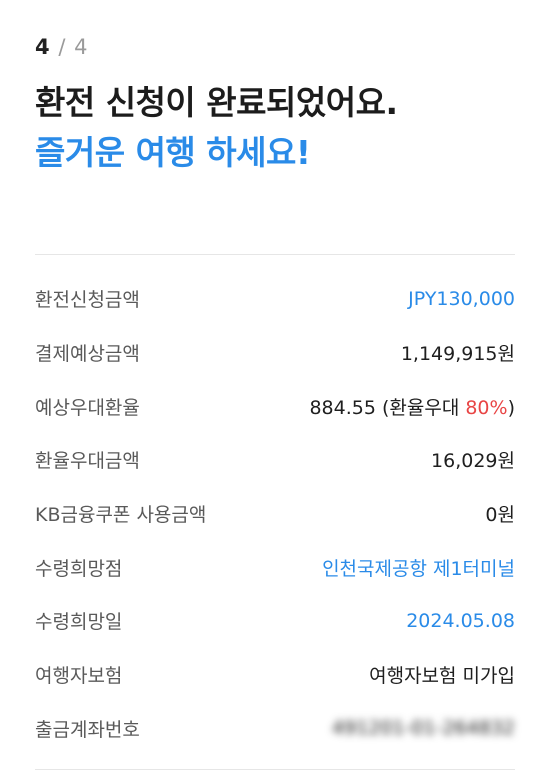 The height and width of the screenshot is (774, 550). I want to click on row-preferential-amount: 환율우대금액 16,029원, so click(275, 460).